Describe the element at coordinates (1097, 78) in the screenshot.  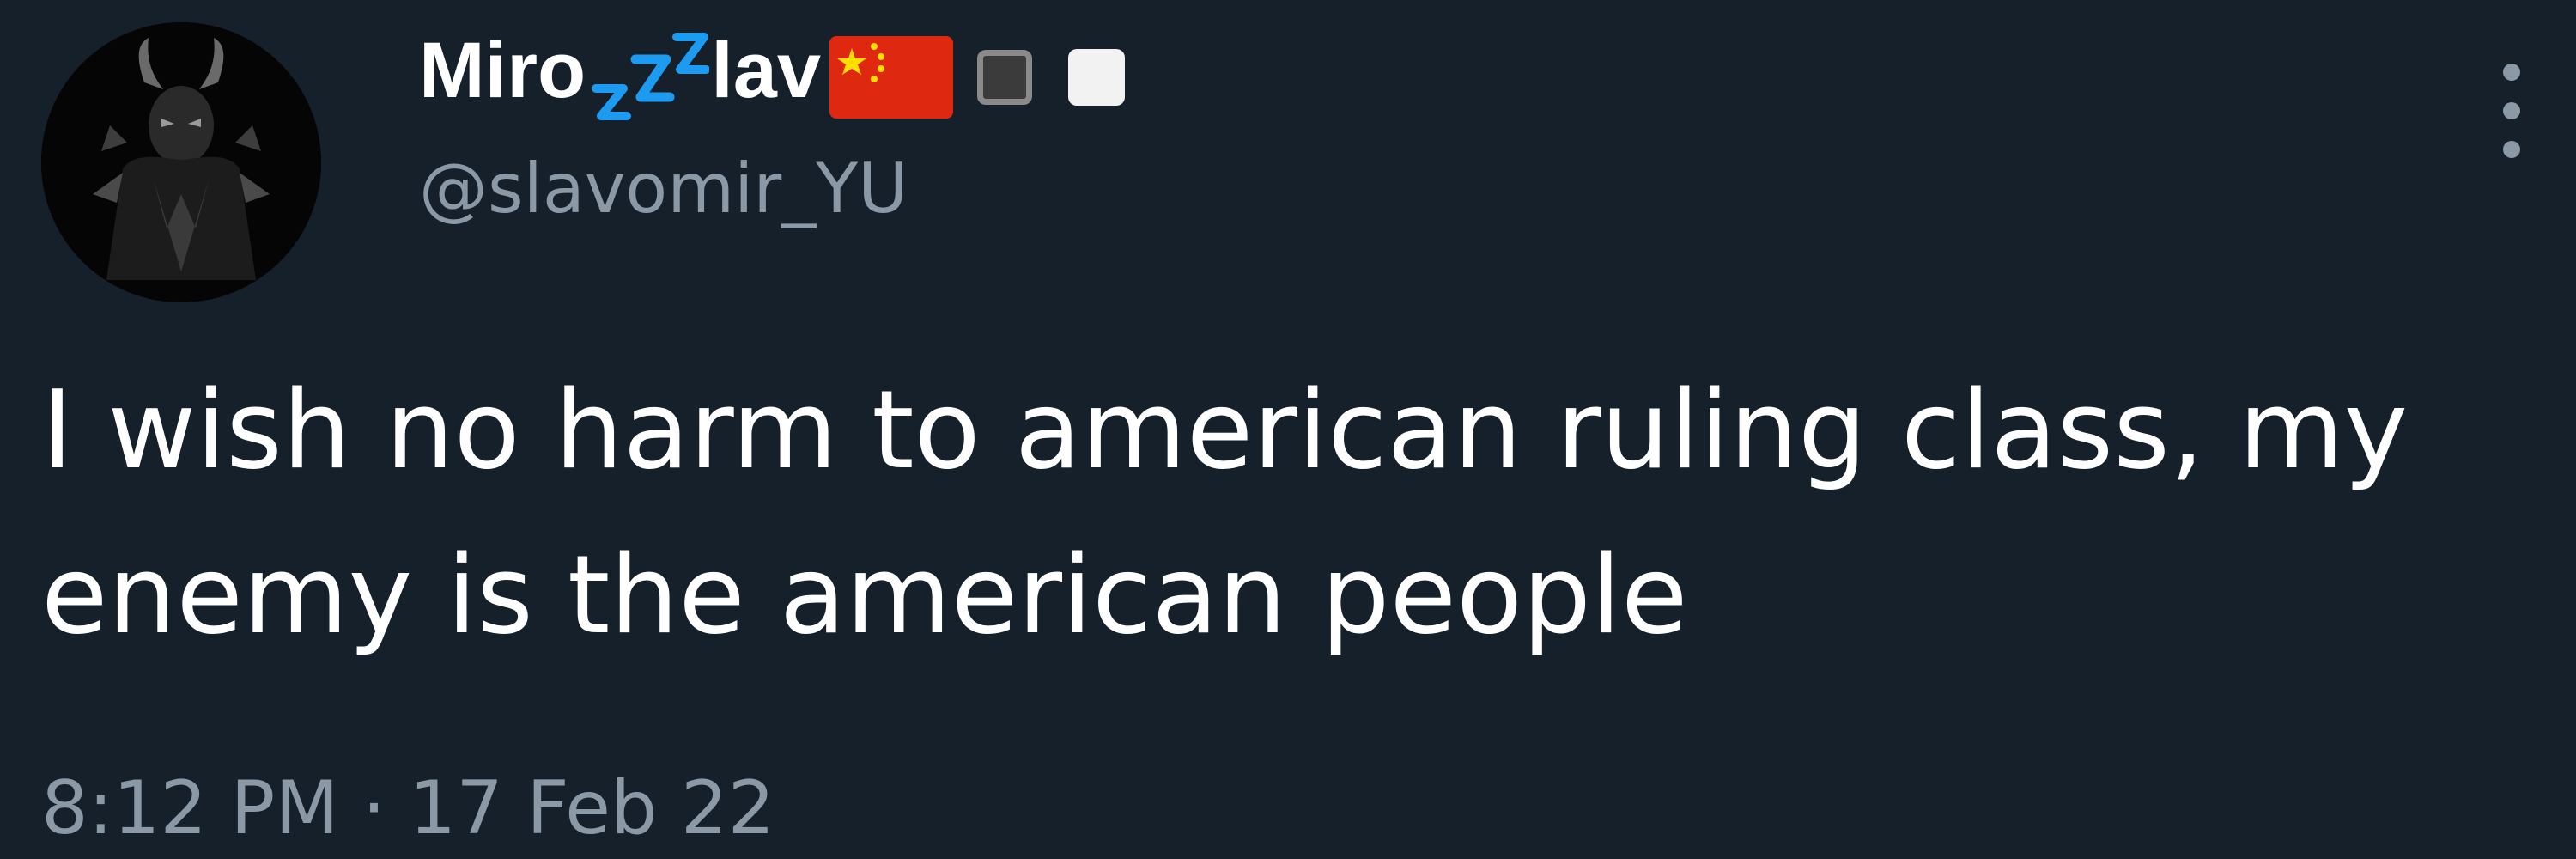
I see `white-square-icon` at that location.